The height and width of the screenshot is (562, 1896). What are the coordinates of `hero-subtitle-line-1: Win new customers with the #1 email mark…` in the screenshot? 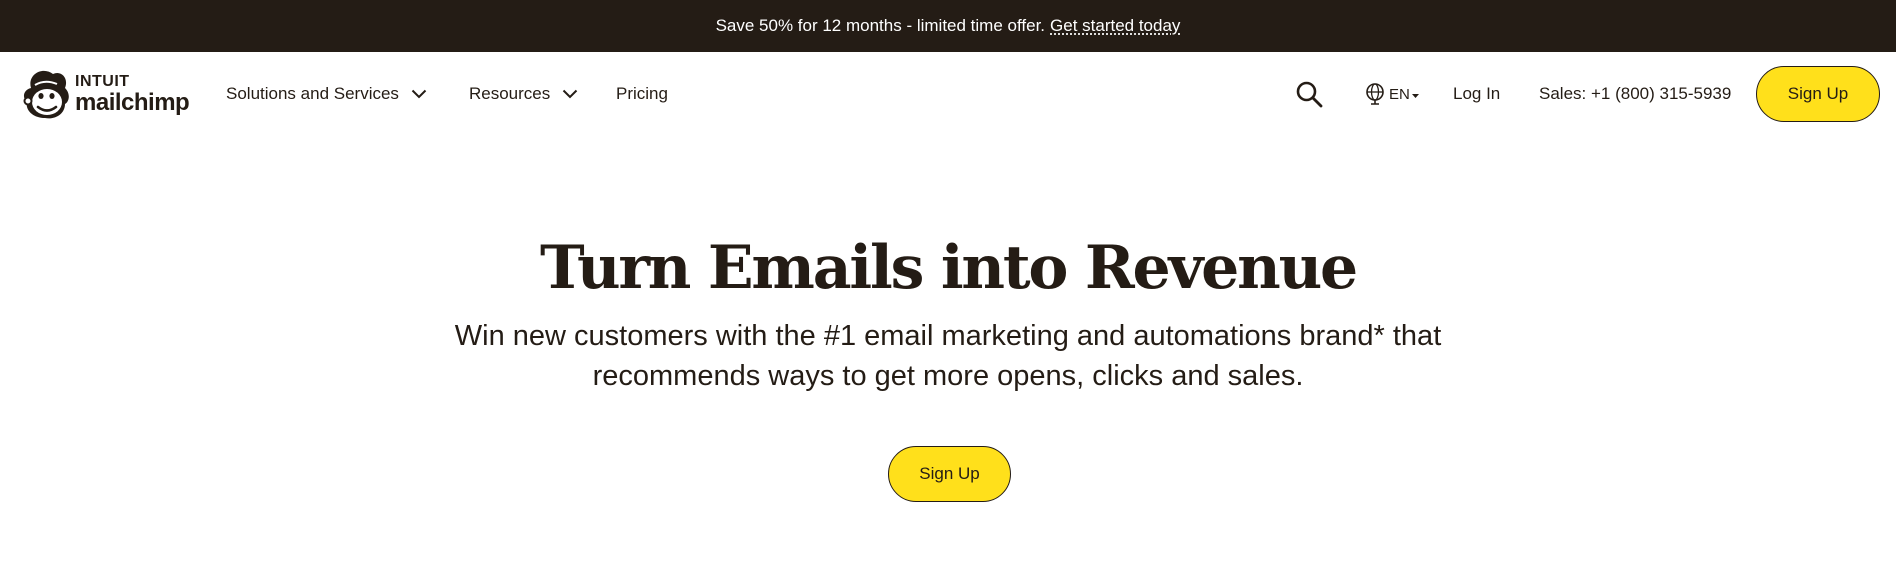 It's located at (948, 336).